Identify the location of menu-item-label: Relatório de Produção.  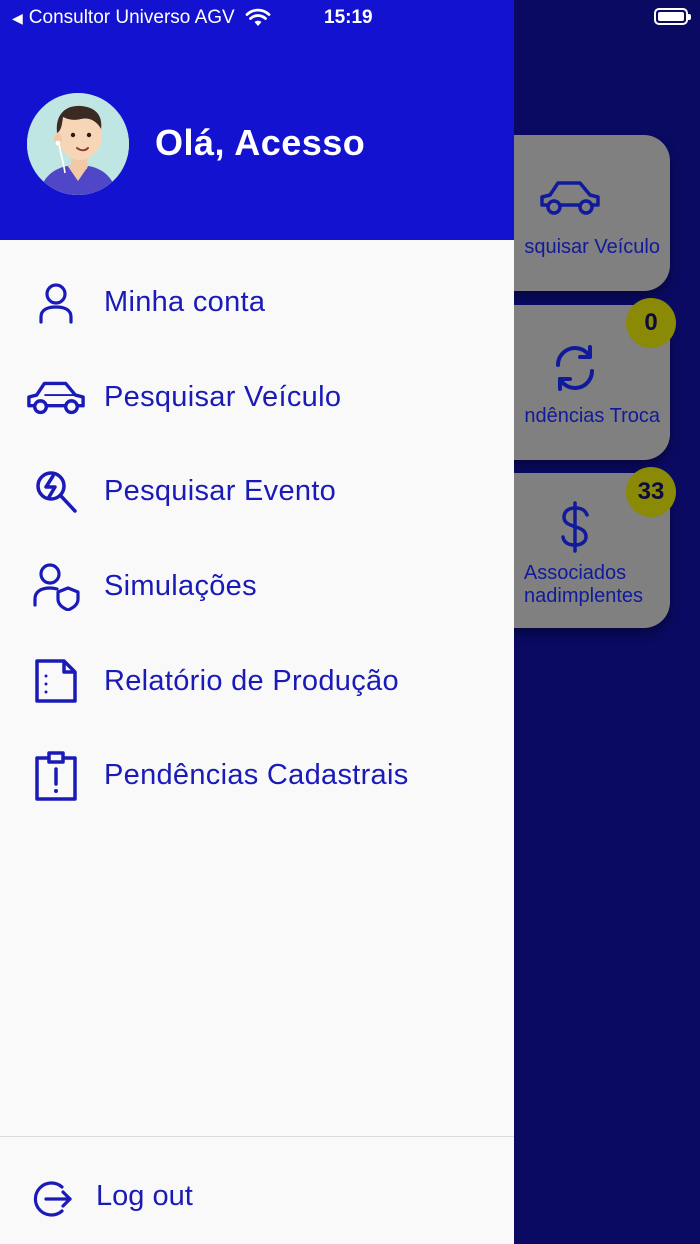
(251, 680).